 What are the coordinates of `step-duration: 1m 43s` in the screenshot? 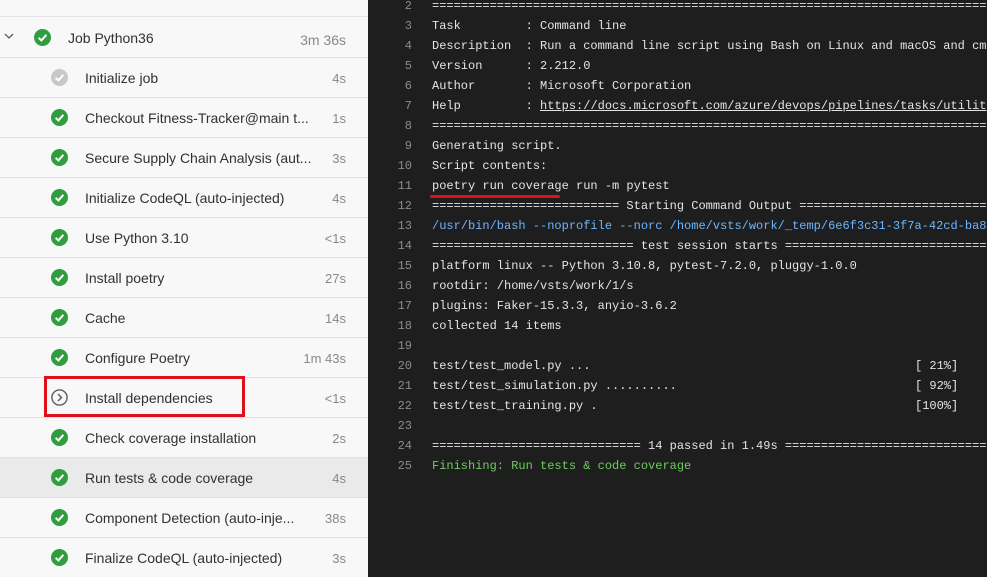 It's located at (324, 358).